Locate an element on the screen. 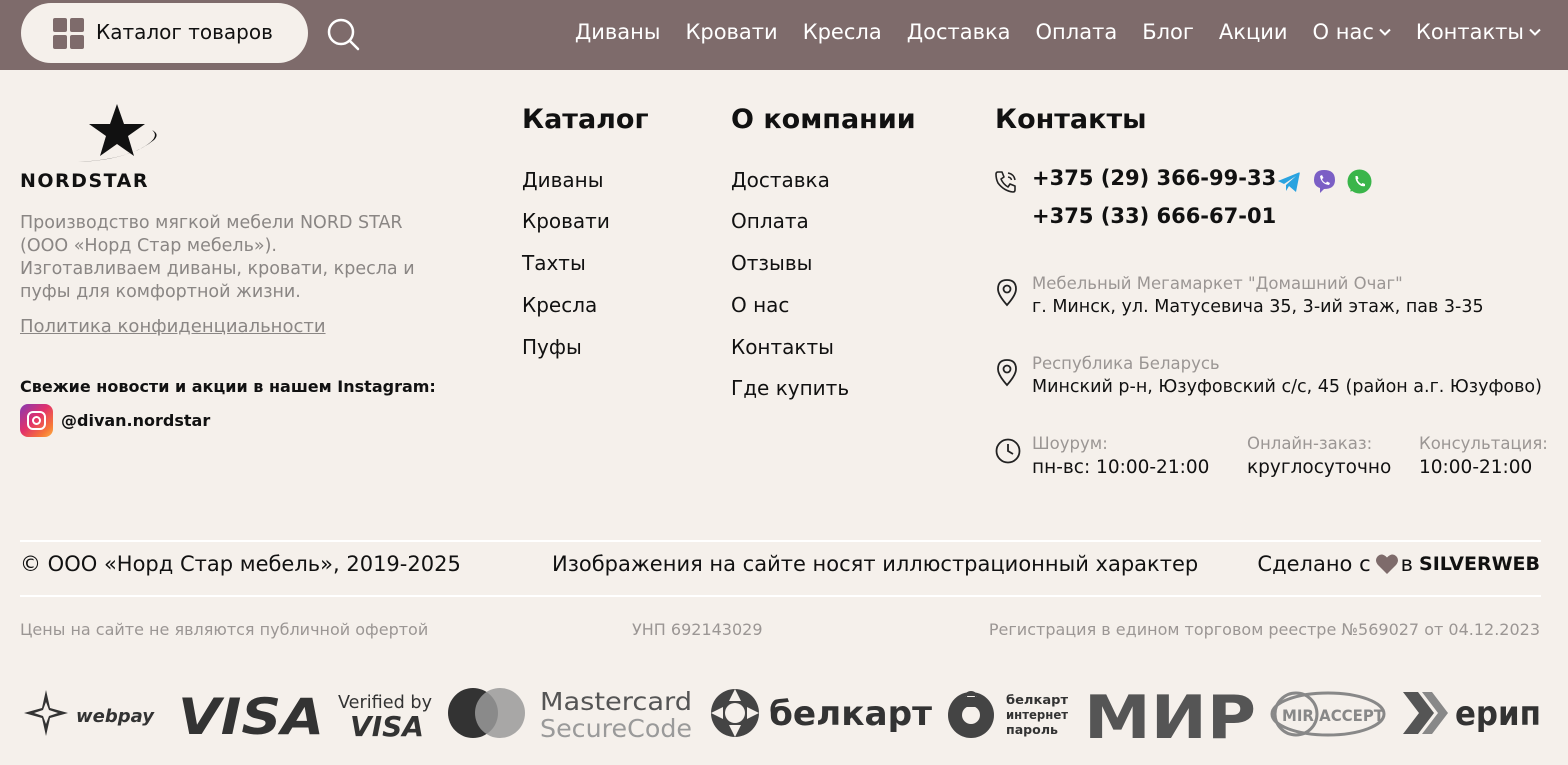 Image resolution: width=1568 pixels, height=765 pixels. phone-primary: +375 (29) 366-99-33 is located at coordinates (1154, 178).